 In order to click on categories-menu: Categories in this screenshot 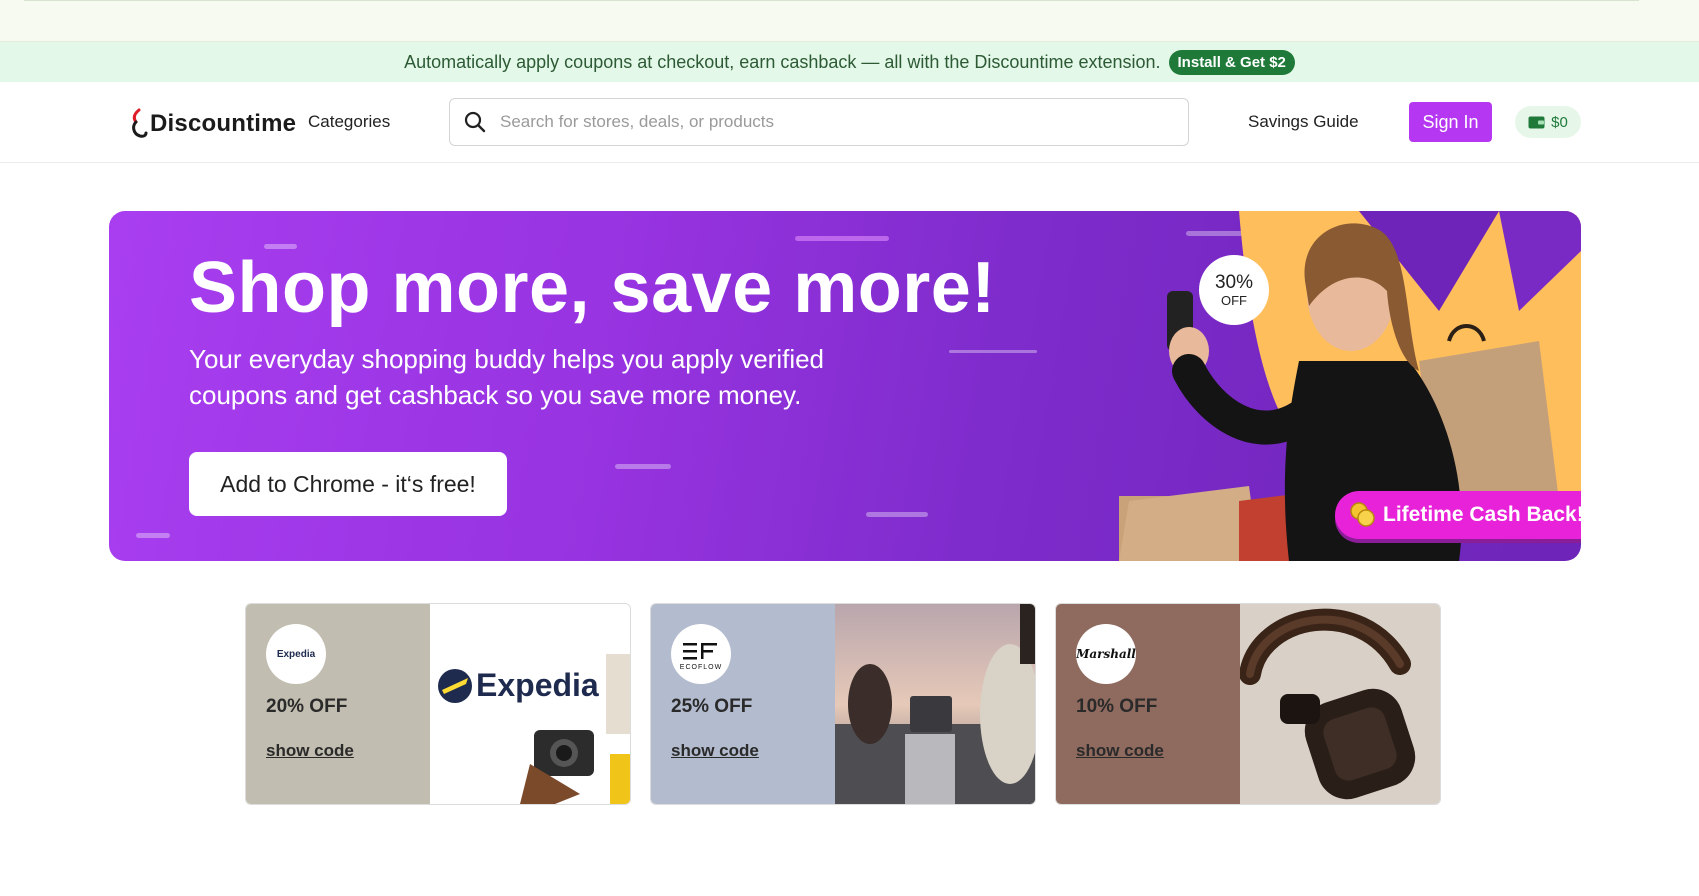, I will do `click(349, 122)`.